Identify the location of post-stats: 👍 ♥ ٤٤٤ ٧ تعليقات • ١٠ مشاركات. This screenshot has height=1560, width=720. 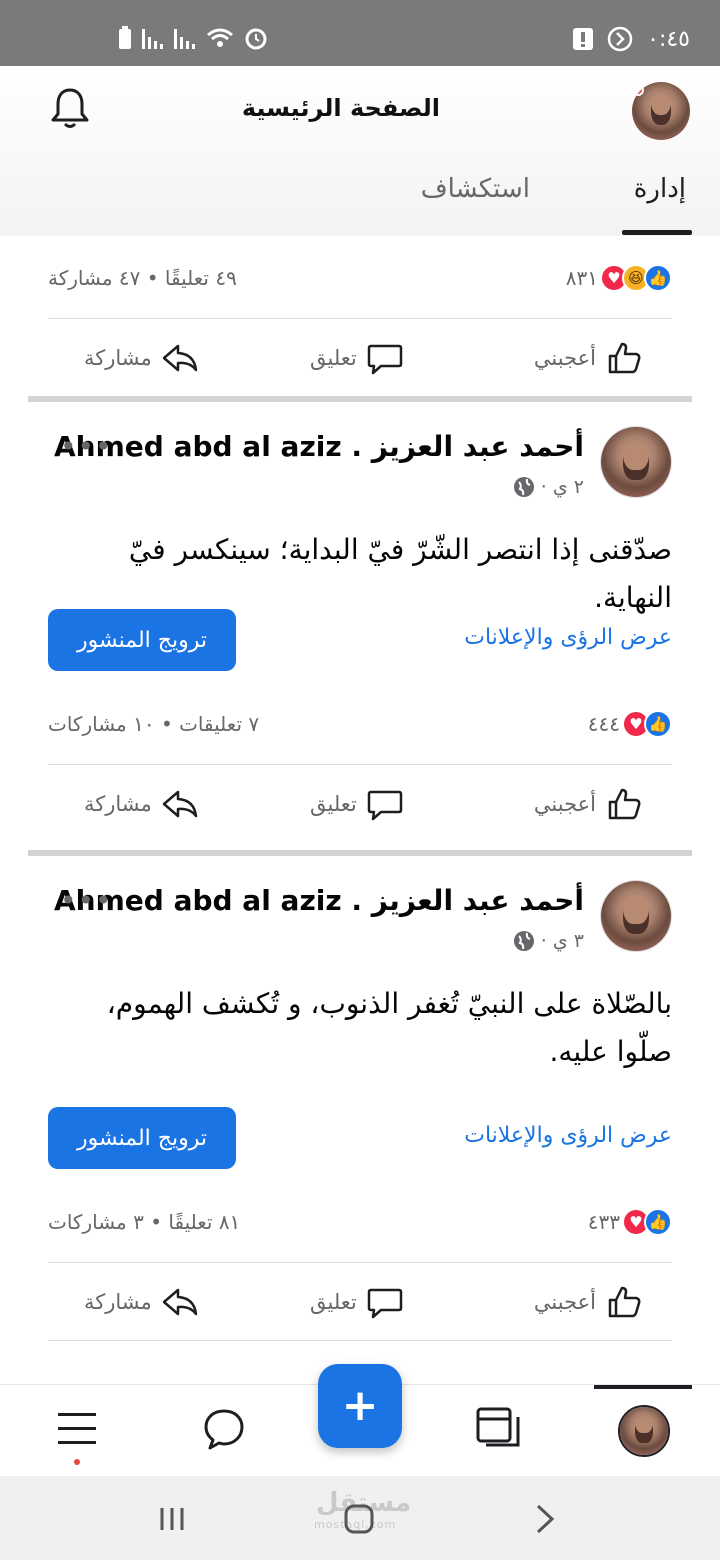
(360, 726).